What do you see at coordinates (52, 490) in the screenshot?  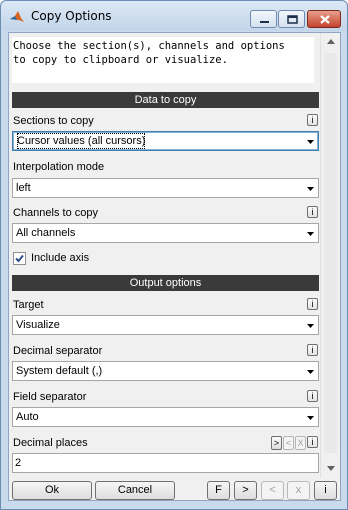 I see `ok-button: Ok` at bounding box center [52, 490].